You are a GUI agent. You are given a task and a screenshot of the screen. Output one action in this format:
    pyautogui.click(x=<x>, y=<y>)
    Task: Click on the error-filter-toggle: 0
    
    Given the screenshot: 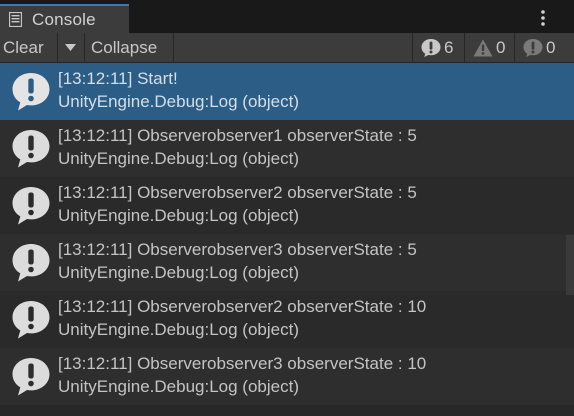 What is the action you would take?
    pyautogui.click(x=544, y=47)
    